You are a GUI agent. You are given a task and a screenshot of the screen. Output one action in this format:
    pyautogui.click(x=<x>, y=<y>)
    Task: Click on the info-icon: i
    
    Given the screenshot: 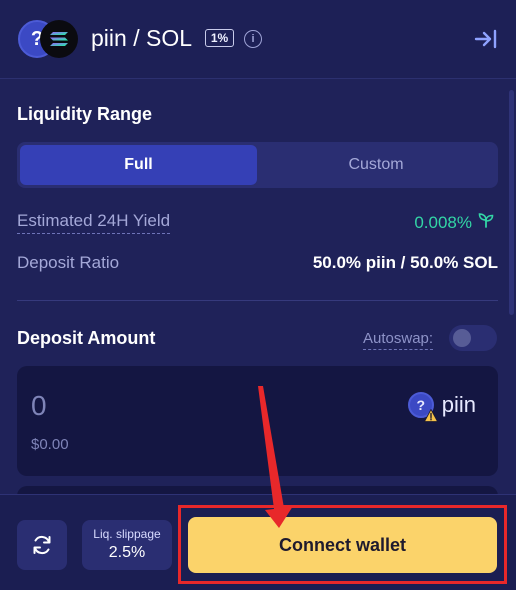 What is the action you would take?
    pyautogui.click(x=253, y=39)
    